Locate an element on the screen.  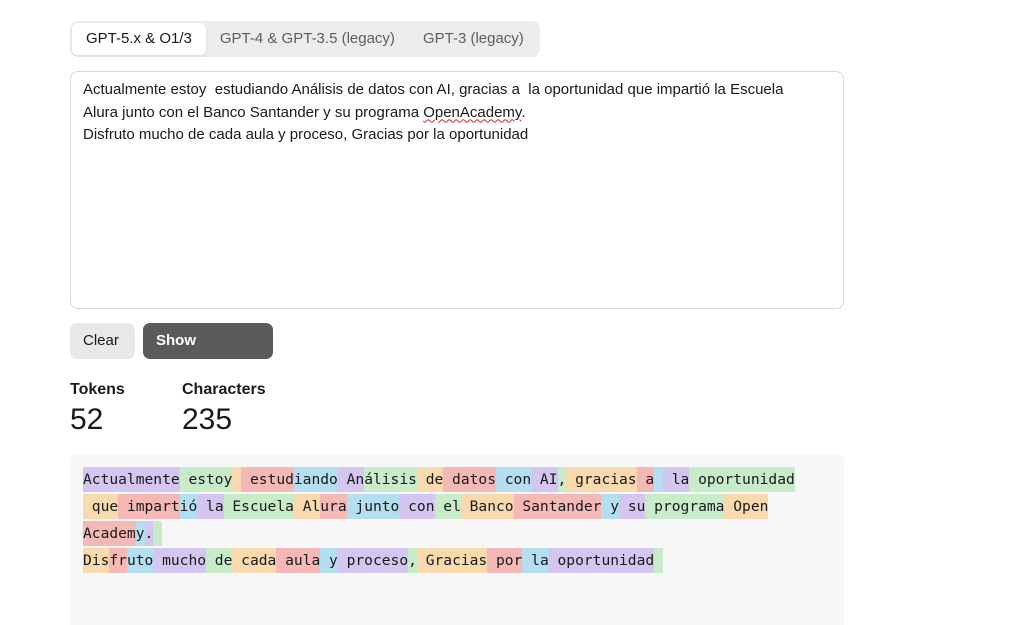
token: AI is located at coordinates (544, 479).